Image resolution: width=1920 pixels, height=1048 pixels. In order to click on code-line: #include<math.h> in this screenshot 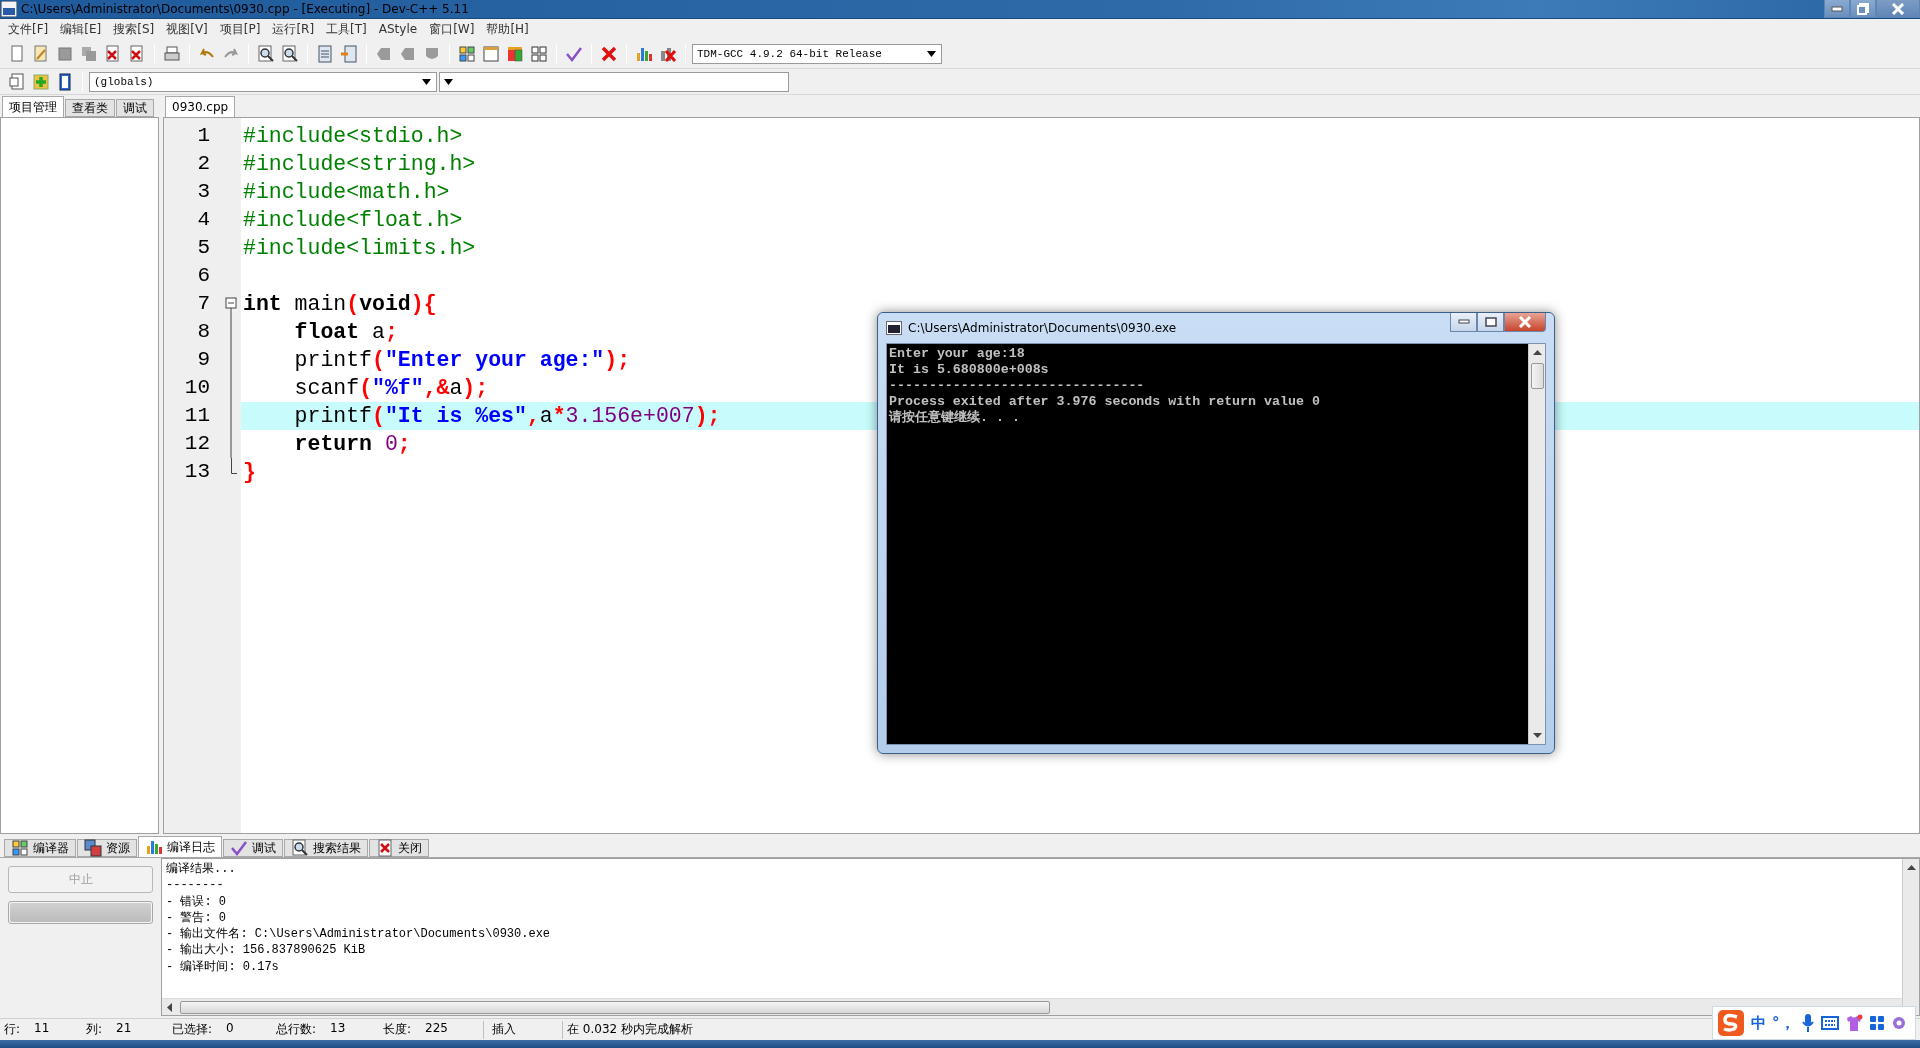, I will do `click(346, 192)`.